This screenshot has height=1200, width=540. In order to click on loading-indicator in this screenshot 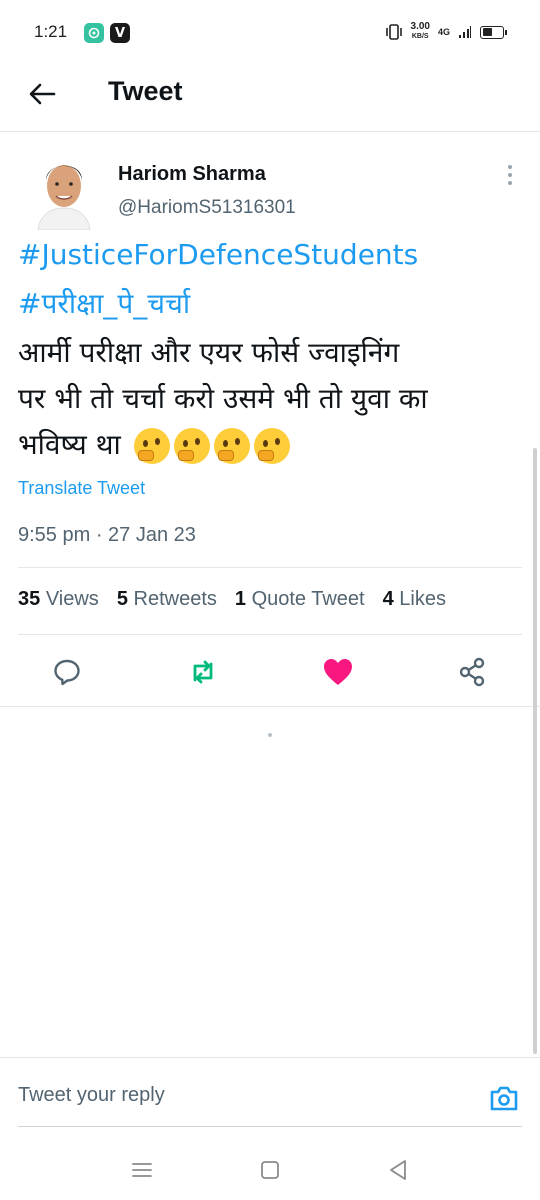, I will do `click(270, 735)`.